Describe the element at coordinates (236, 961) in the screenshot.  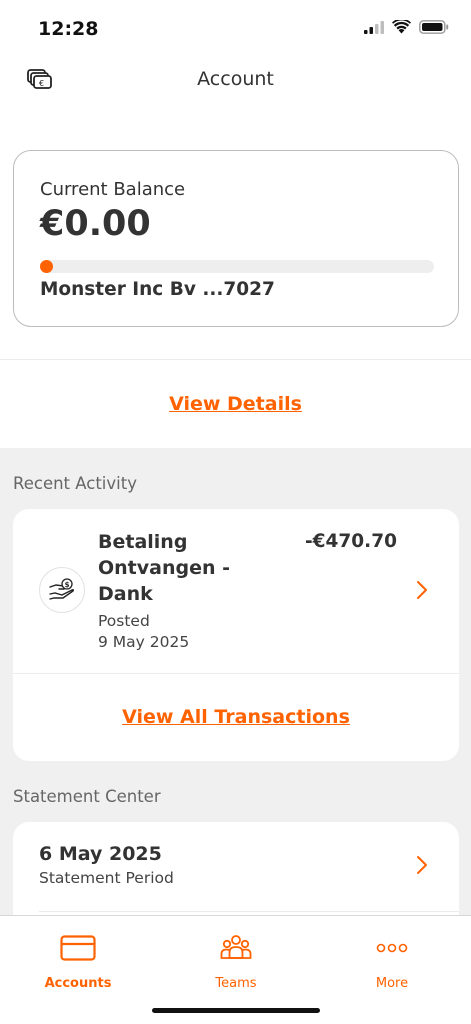
I see `tab-teams: Teams` at that location.